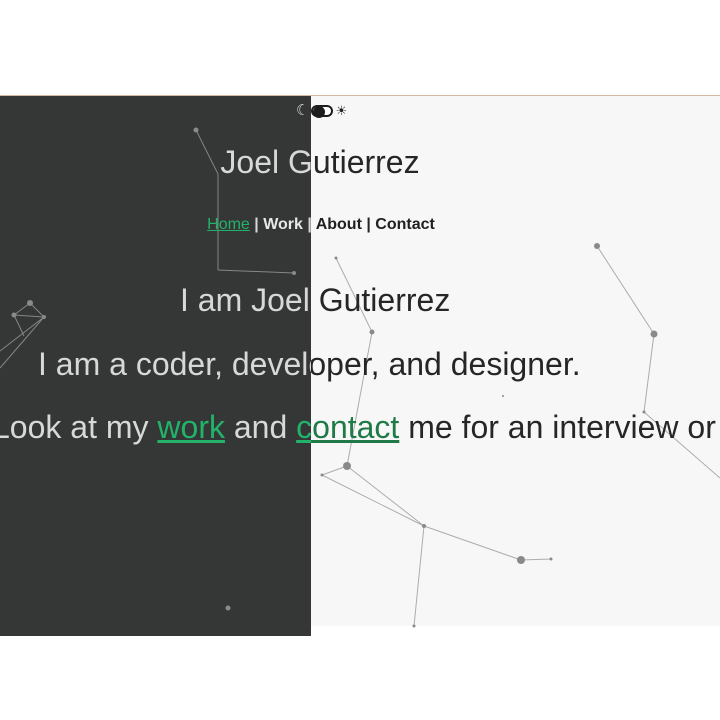  What do you see at coordinates (283, 224) in the screenshot?
I see `nav-work-link: Work` at bounding box center [283, 224].